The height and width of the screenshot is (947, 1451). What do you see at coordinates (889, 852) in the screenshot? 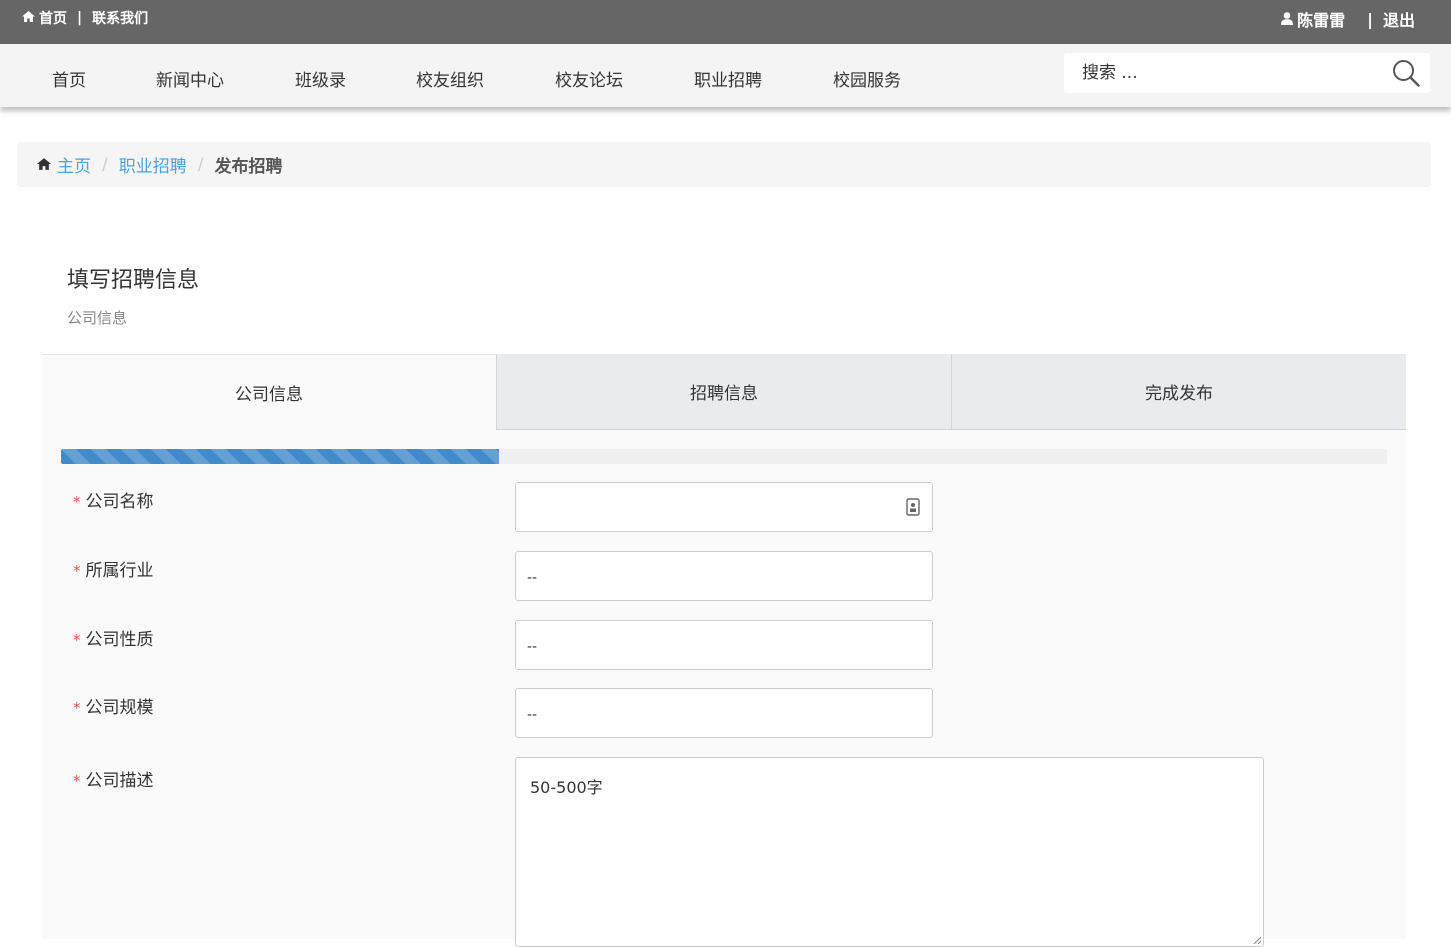
I see `description-textarea: 50-500字` at bounding box center [889, 852].